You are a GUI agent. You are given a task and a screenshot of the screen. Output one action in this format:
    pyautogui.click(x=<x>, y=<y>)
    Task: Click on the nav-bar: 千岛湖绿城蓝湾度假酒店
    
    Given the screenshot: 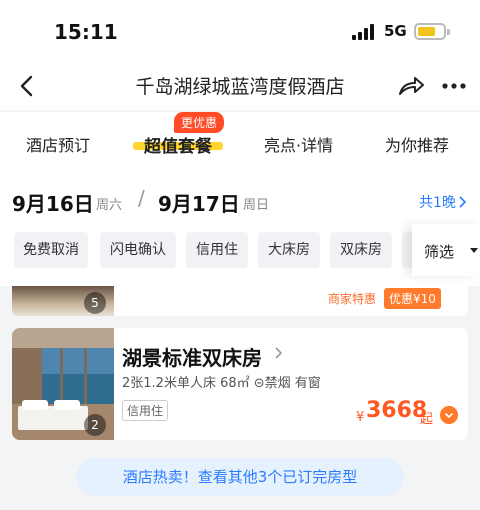 What is the action you would take?
    pyautogui.click(x=240, y=86)
    